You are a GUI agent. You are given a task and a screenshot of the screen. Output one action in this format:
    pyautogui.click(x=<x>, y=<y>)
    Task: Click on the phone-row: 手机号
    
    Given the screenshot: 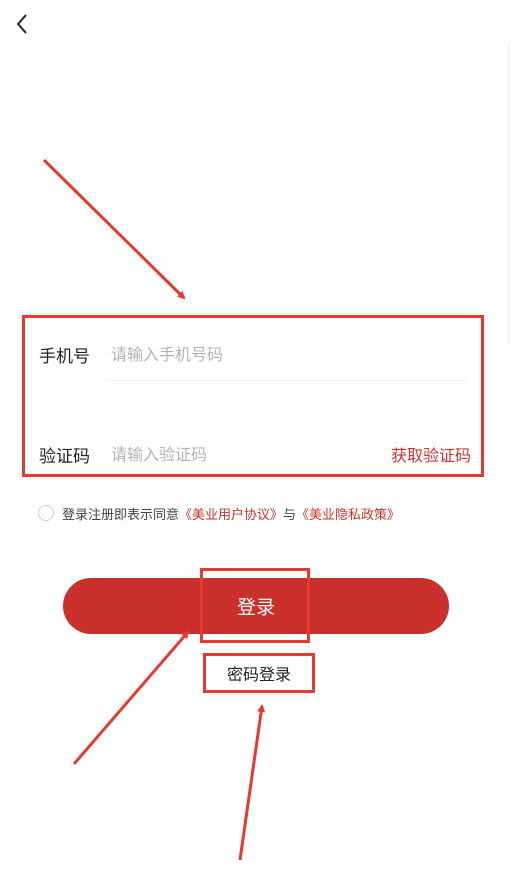 What is the action you would take?
    pyautogui.click(x=255, y=354)
    